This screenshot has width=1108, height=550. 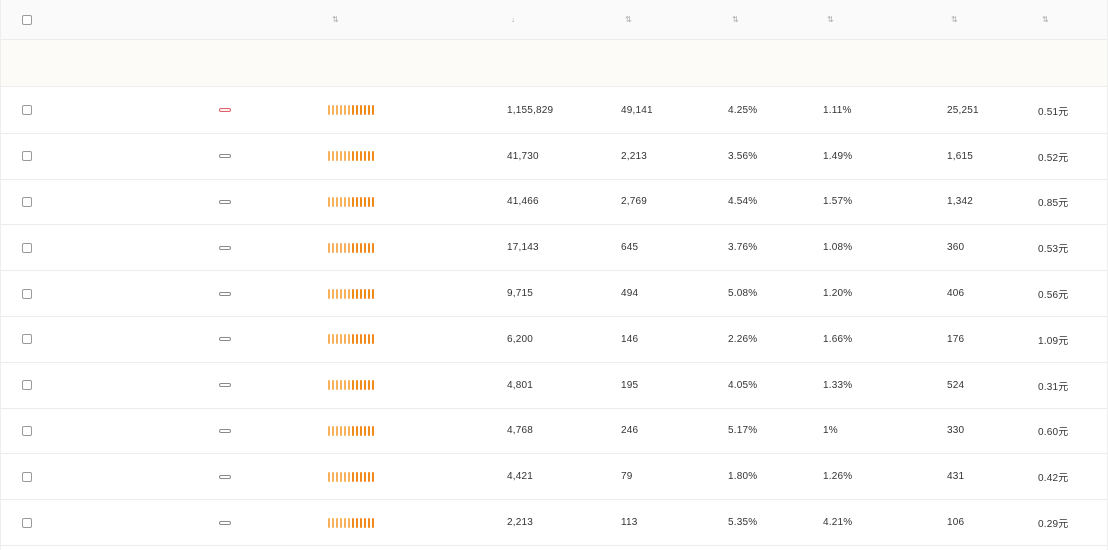 I want to click on value-cell-3: 3.56%, so click(x=742, y=156).